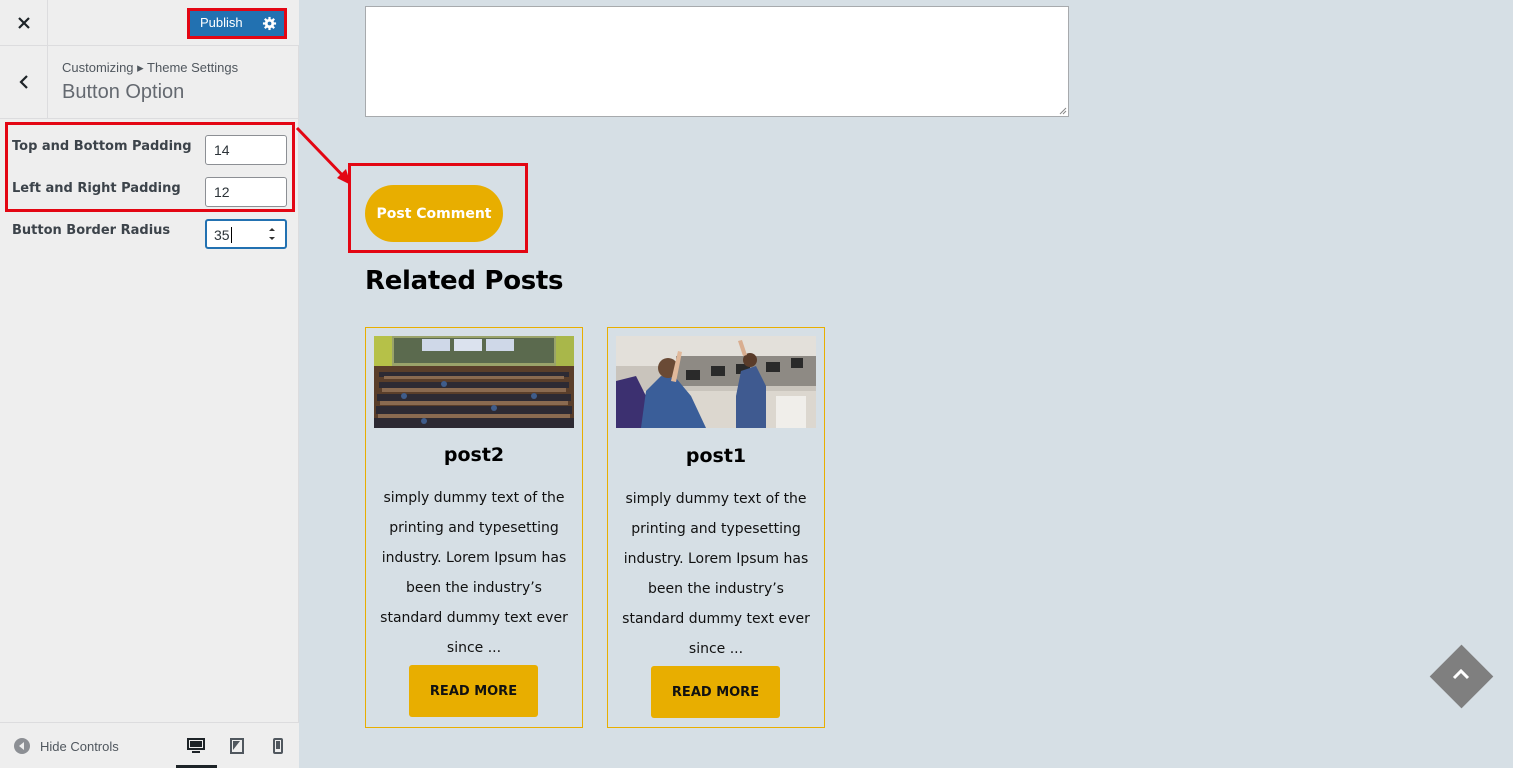 The height and width of the screenshot is (768, 1513). I want to click on left-right-padding-label: Left and Right Padding, so click(96, 188).